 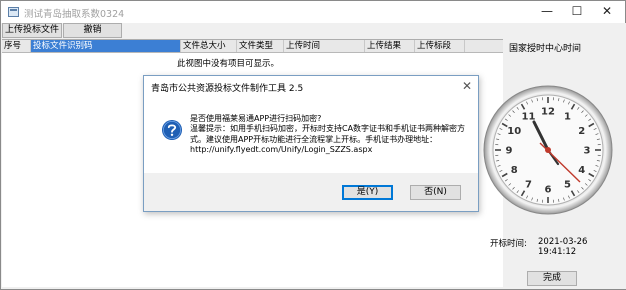 What do you see at coordinates (544, 49) in the screenshot?
I see `time-panel-title: 国家授时中心时间` at bounding box center [544, 49].